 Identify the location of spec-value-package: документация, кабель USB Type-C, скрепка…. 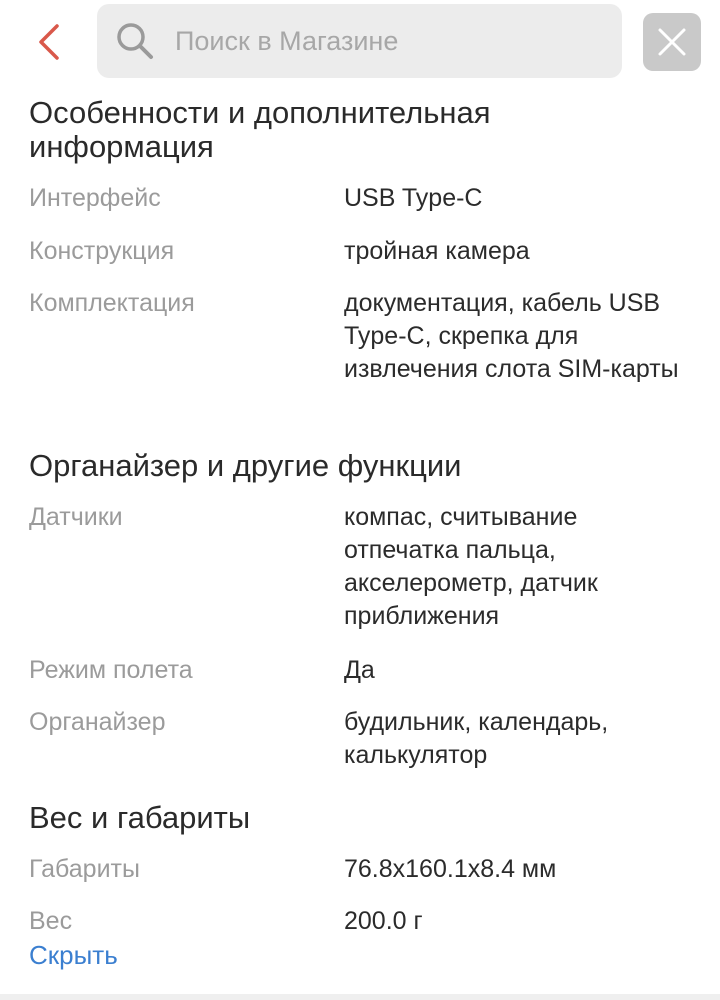
(511, 336).